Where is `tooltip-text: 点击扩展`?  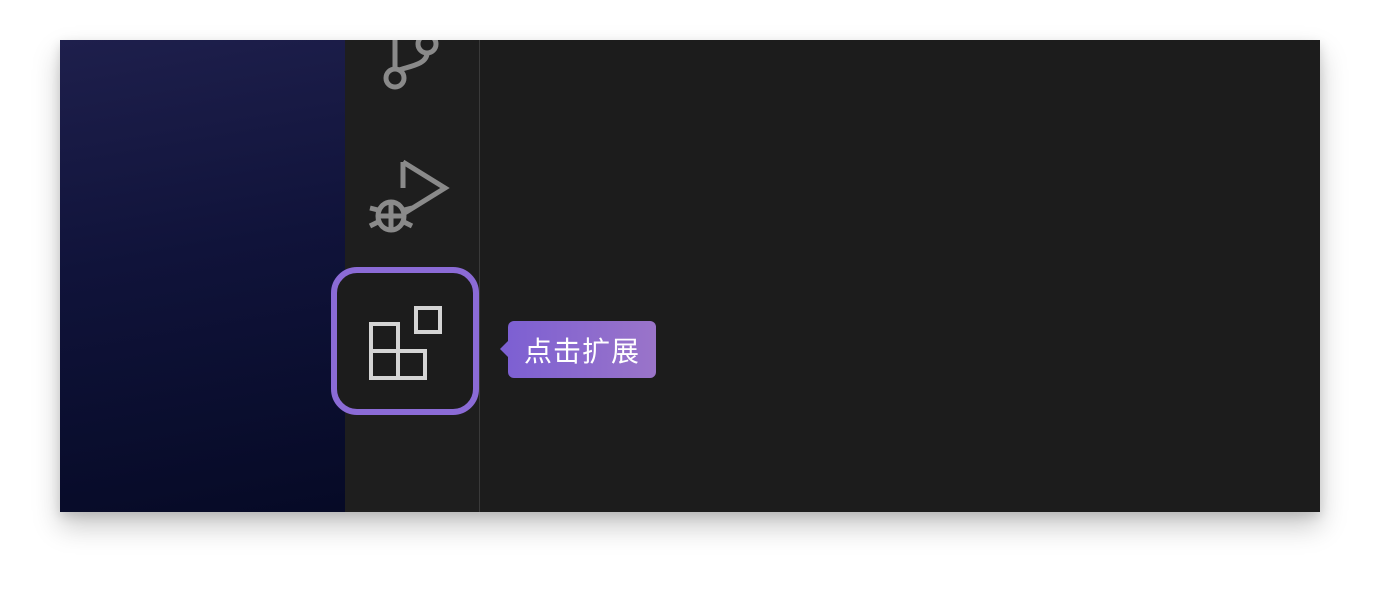 tooltip-text: 点击扩展 is located at coordinates (582, 351).